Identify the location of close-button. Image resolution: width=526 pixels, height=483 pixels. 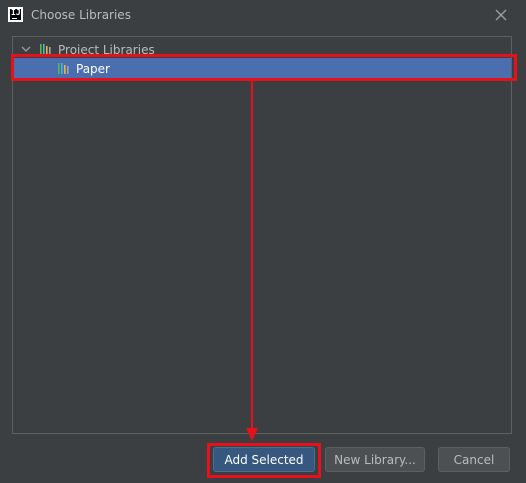
(501, 15).